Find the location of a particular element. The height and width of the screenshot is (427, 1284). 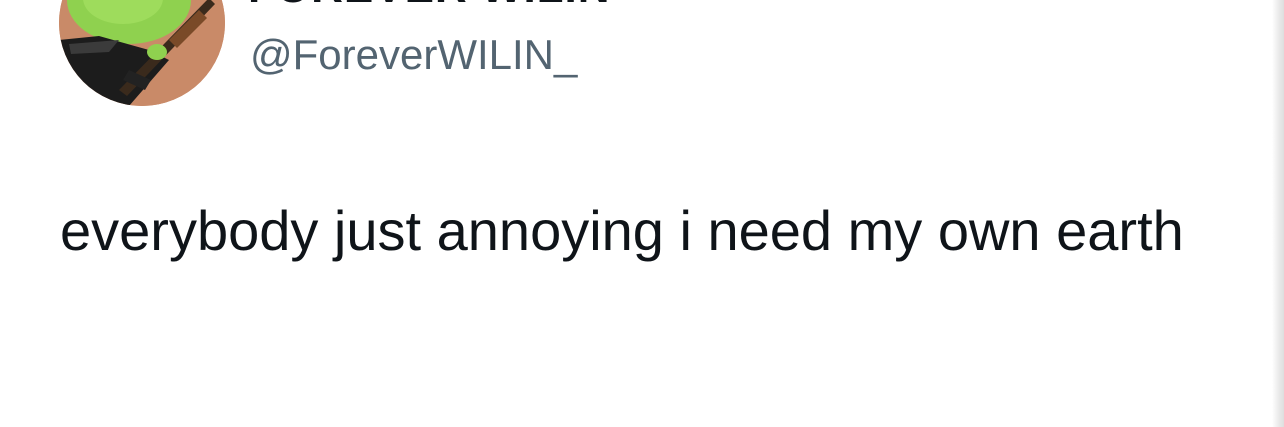

author-display-name: FOREVER WILIN is located at coordinates (429, 5).